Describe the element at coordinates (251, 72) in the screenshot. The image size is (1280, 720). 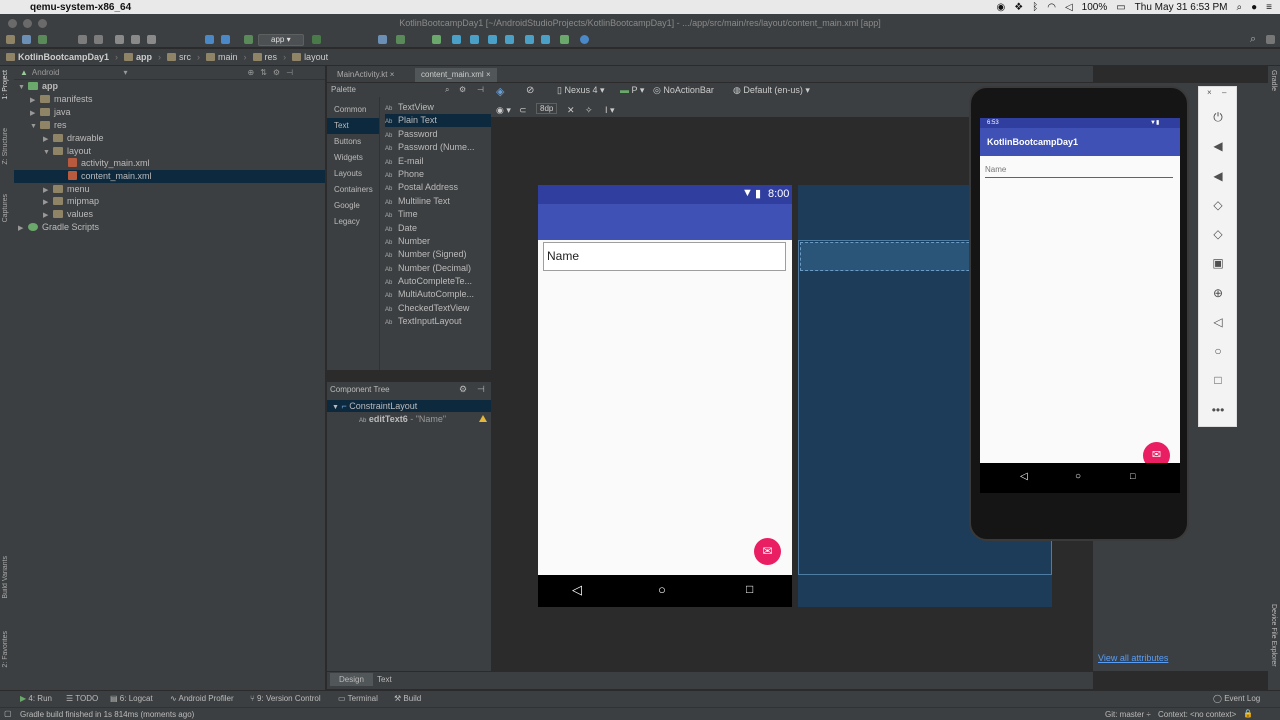
I see `sync-scroll-icon: ⊕` at that location.